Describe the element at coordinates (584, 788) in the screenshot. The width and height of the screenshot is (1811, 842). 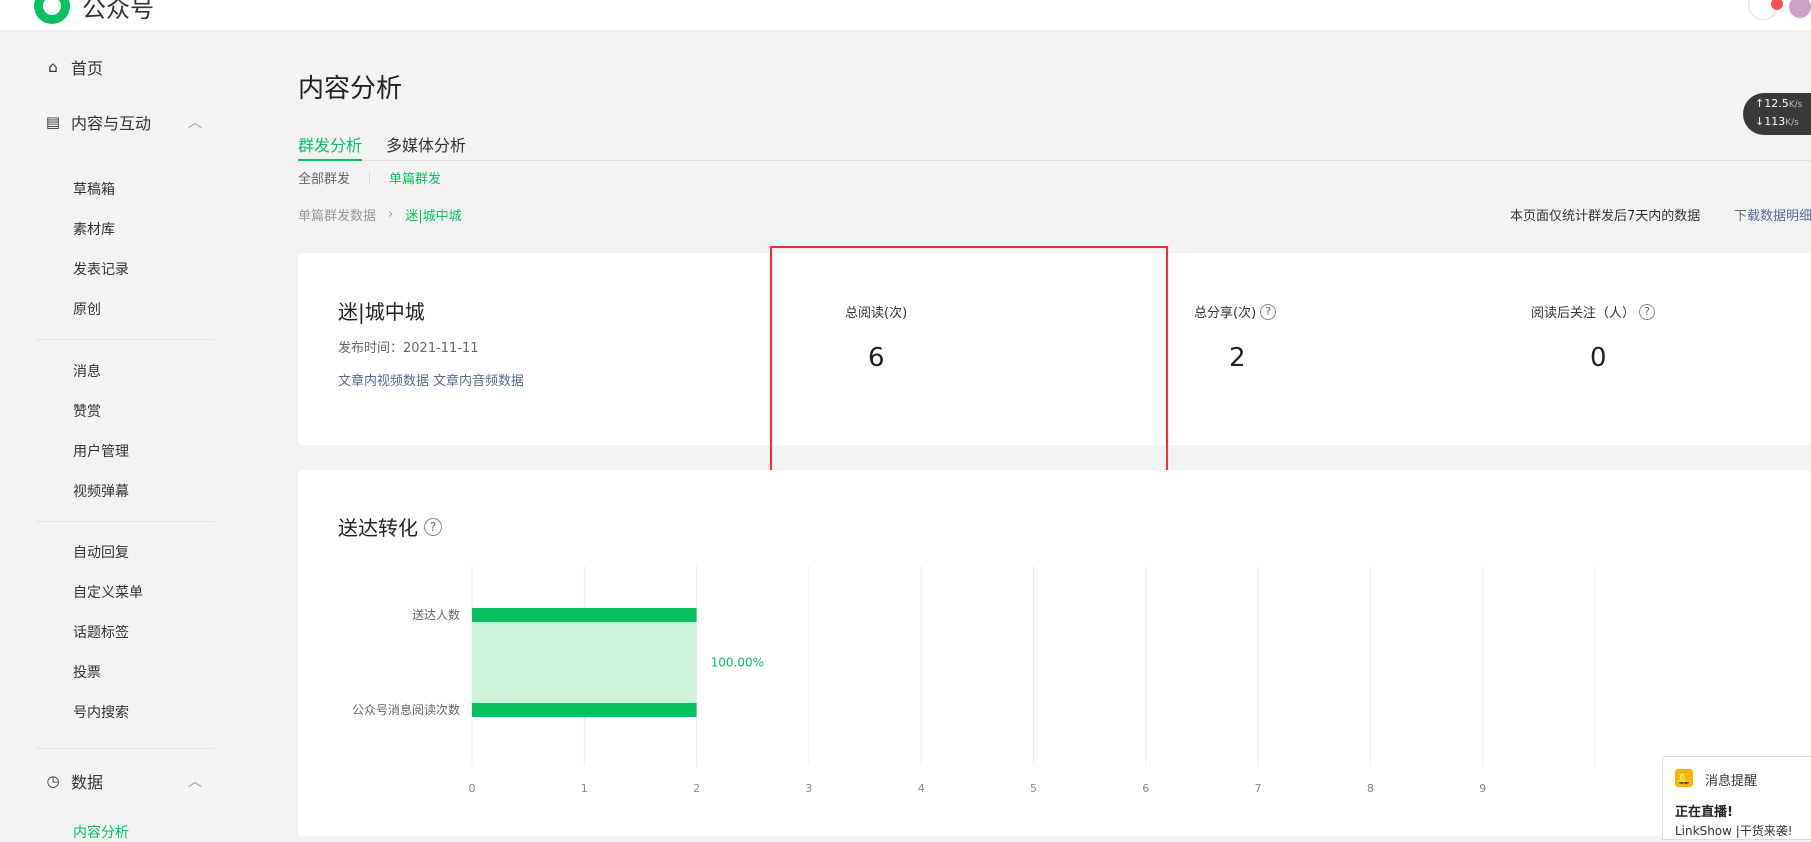
I see `x-tick-label: 1` at that location.